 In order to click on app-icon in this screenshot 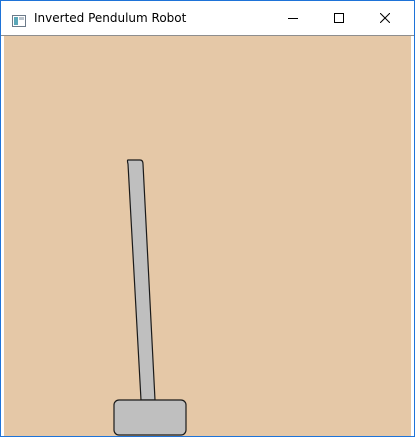, I will do `click(19, 19)`.